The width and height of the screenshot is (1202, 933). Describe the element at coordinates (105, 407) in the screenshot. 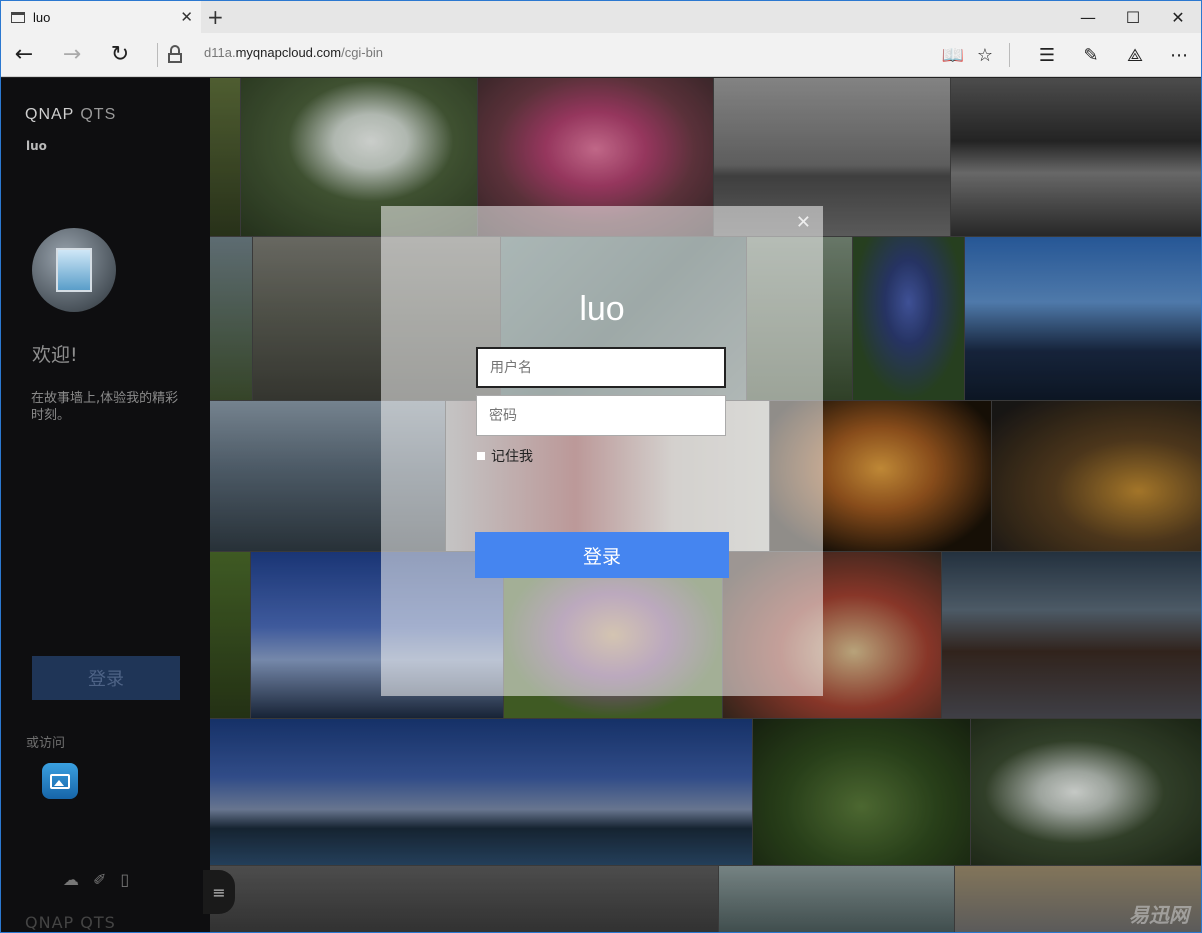

I see `welcome-tagline: 在故事墙上,体验我的精彩时刻。` at that location.